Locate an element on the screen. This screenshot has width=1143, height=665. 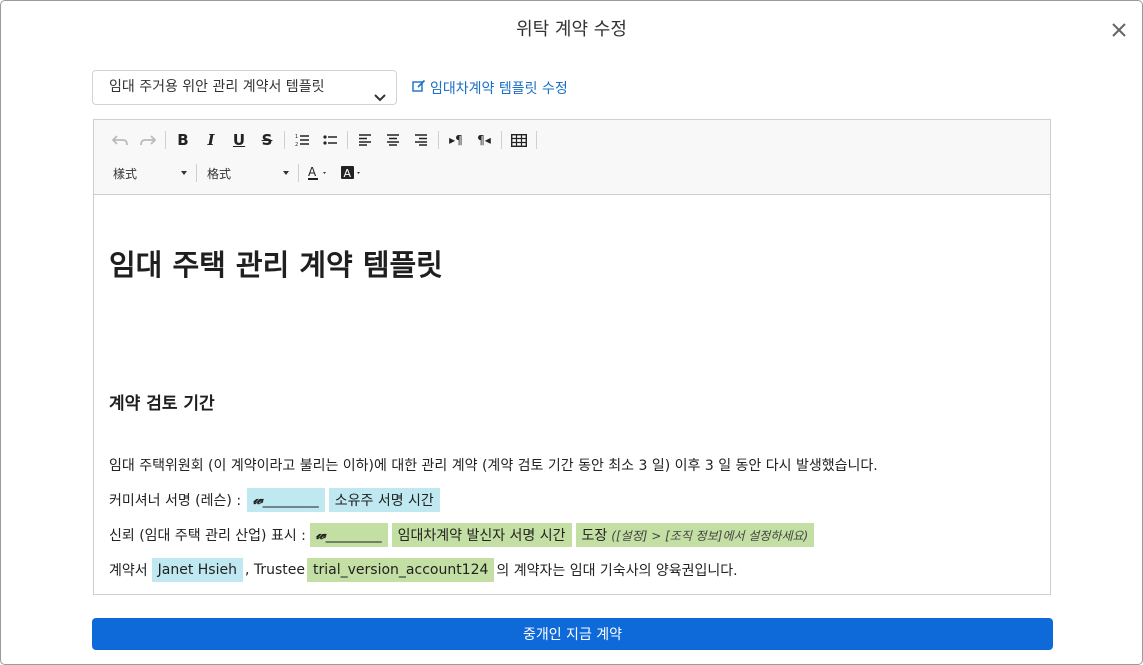
stamp-label: 도장 is located at coordinates (594, 536).